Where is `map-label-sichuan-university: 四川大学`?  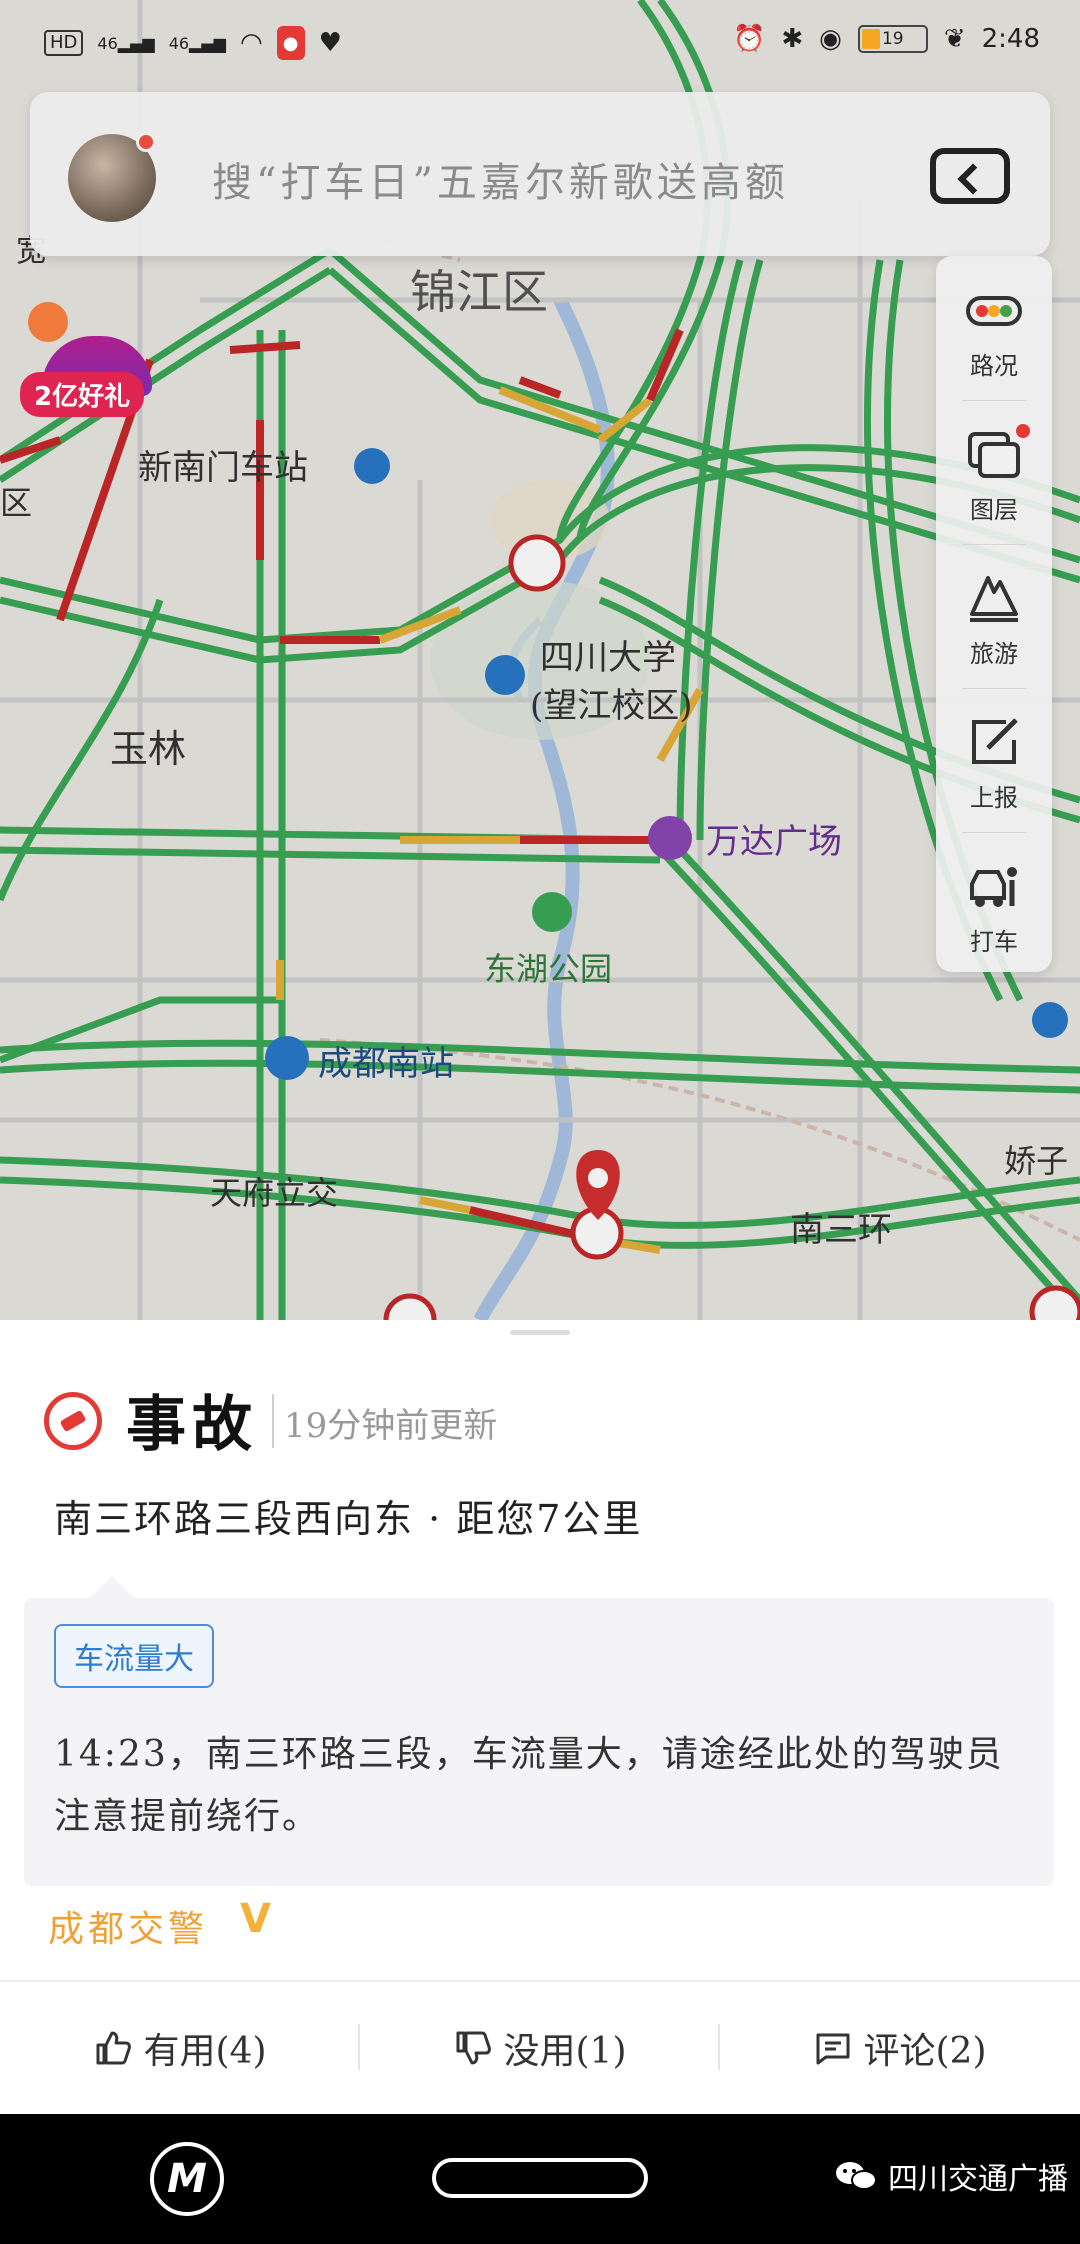
map-label-sichuan-university: 四川大学 is located at coordinates (608, 658).